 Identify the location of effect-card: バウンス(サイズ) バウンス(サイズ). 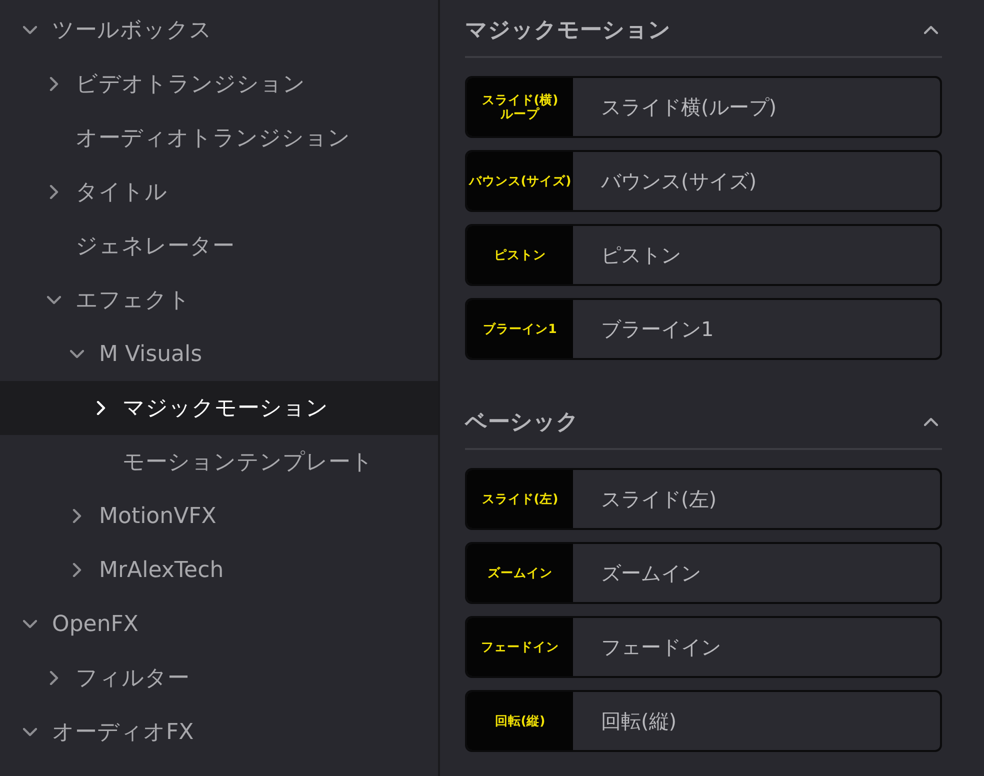
(703, 181).